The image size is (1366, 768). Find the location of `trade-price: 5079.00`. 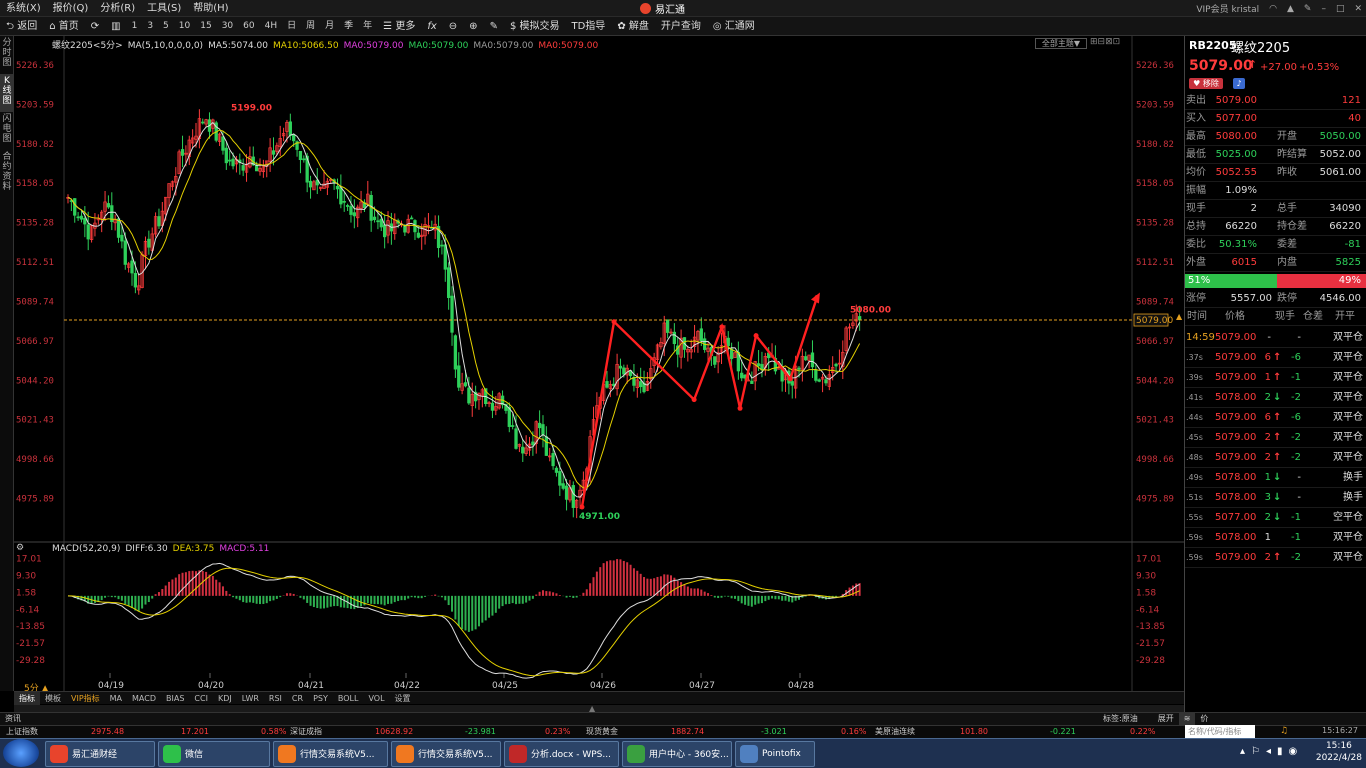

trade-price: 5079.00 is located at coordinates (1236, 377).